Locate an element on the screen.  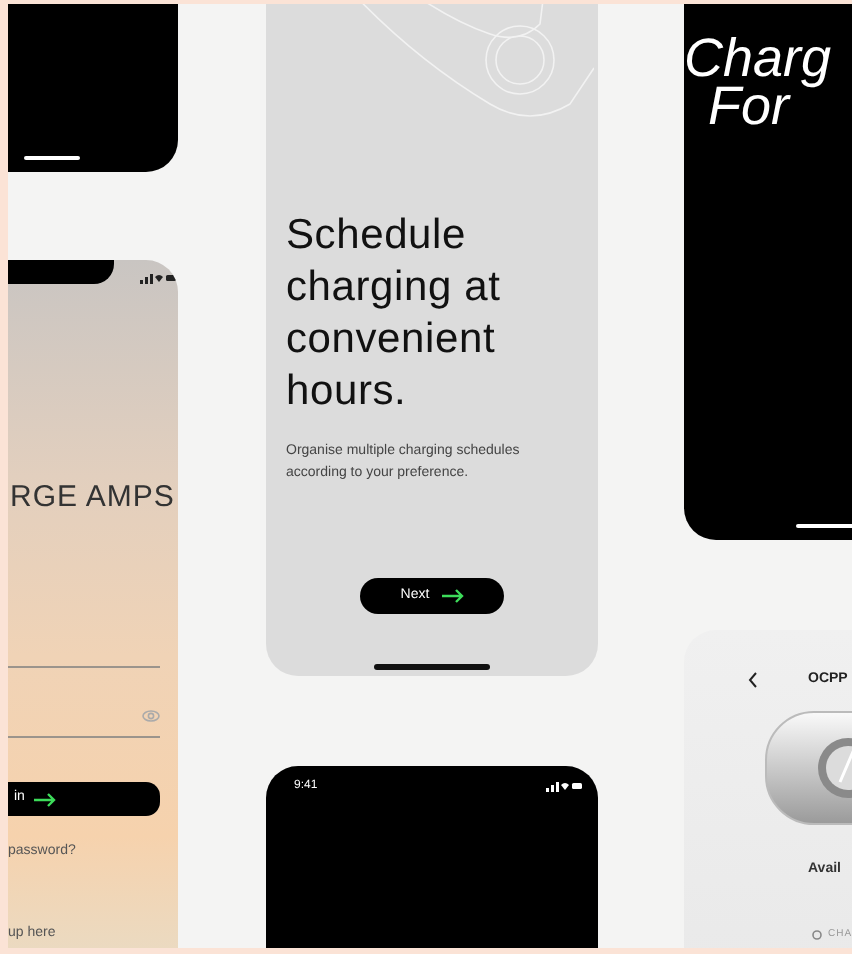
brand-name: RGE AMPS is located at coordinates (92, 498).